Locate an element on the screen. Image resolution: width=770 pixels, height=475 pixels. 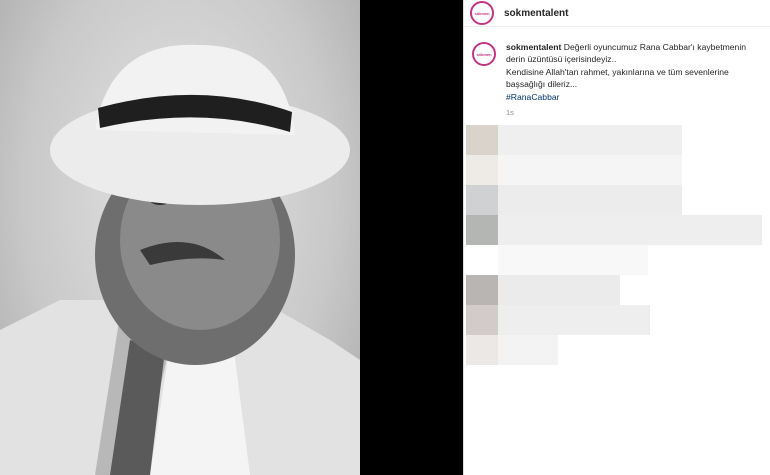
caption-avatar: sökmen is located at coordinates (484, 54).